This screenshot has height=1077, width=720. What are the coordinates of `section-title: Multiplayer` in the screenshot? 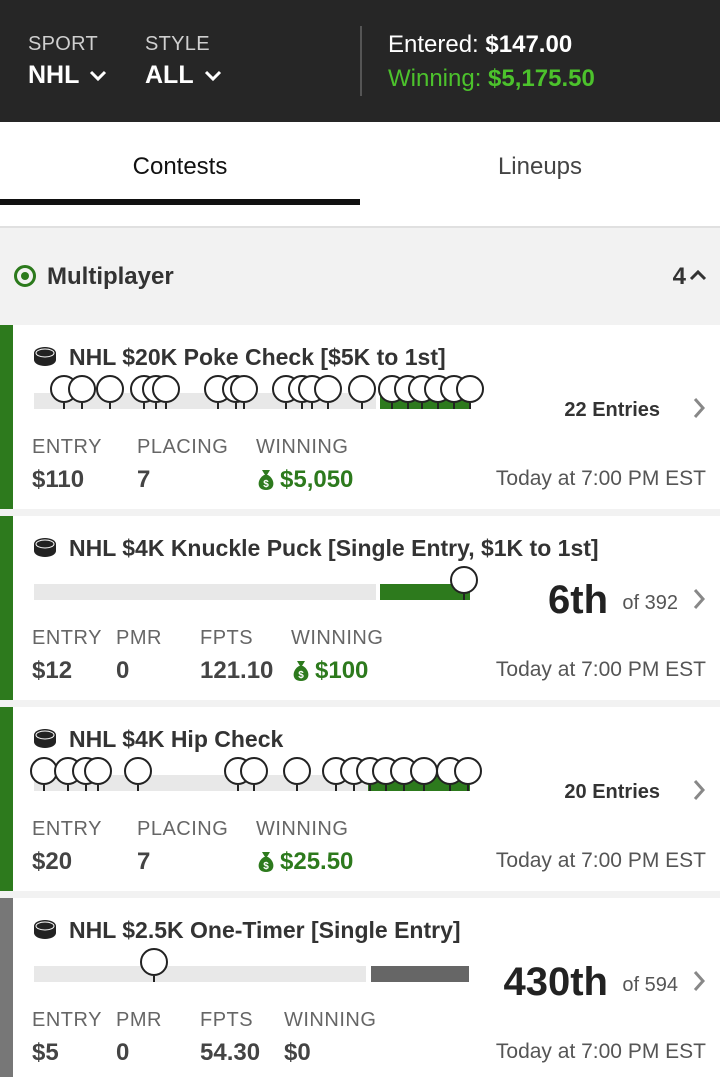 It's located at (110, 276).